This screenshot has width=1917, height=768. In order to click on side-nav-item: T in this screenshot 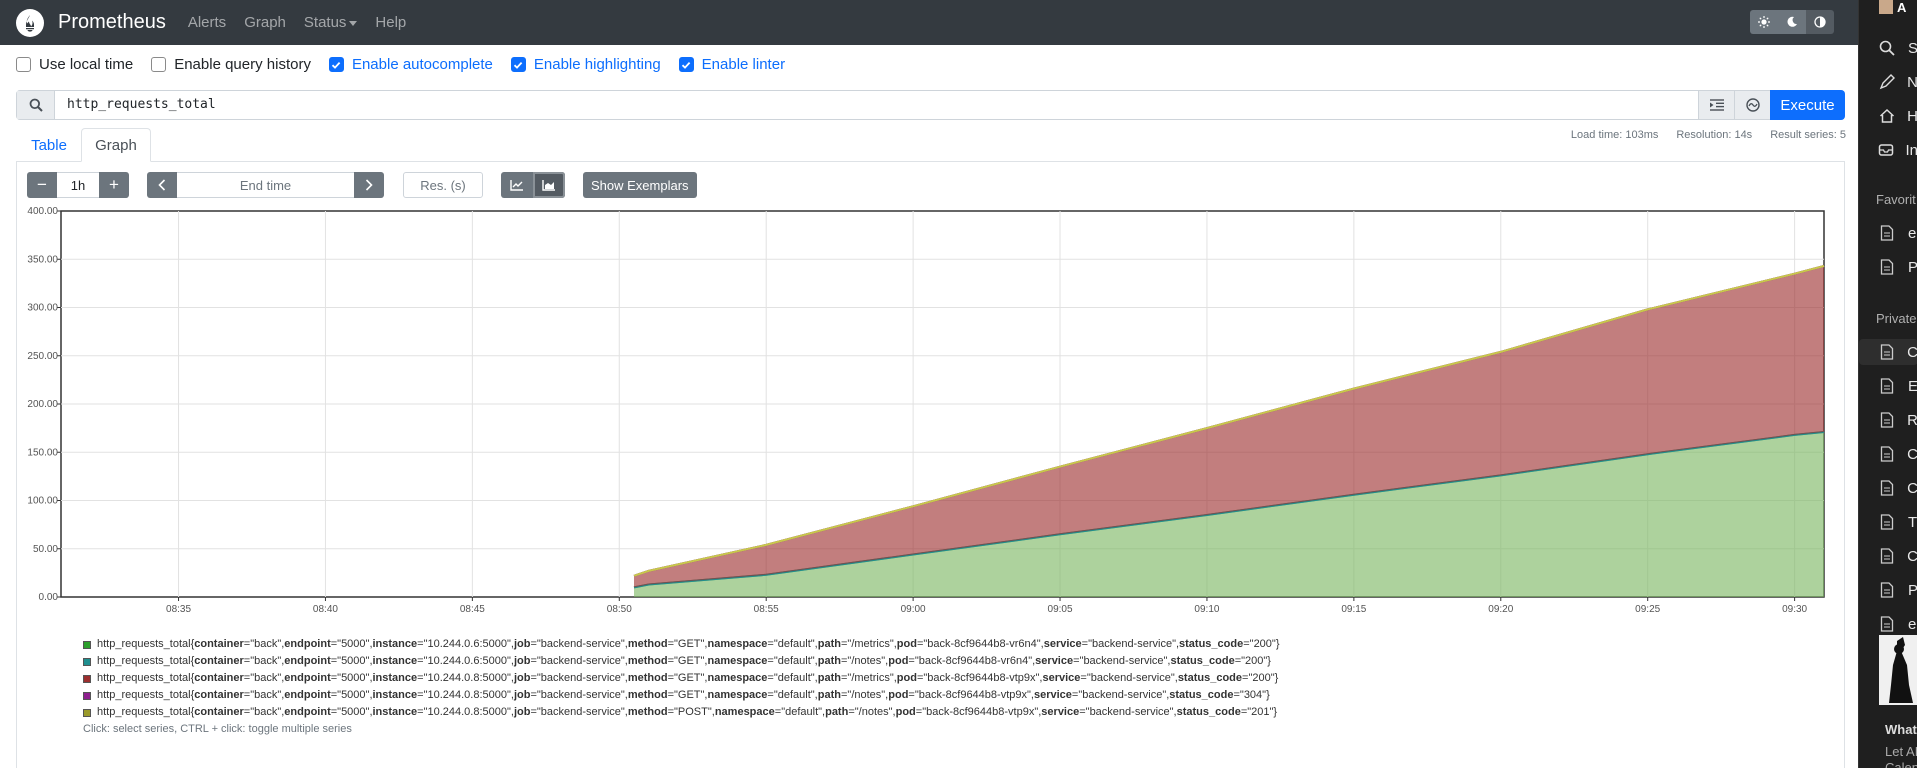, I will do `click(1888, 522)`.